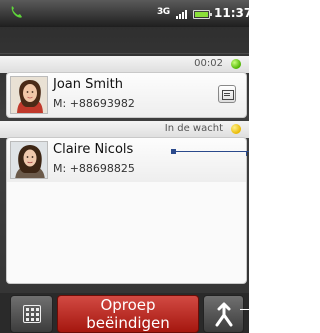 Image resolution: width=320 pixels, height=333 pixels. I want to click on contact-number: M: +88698825, so click(94, 168).